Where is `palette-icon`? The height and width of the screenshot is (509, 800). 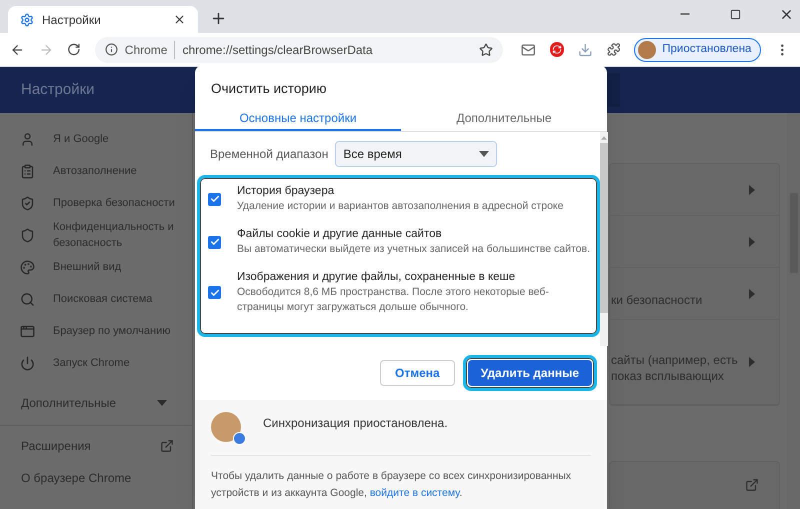
palette-icon is located at coordinates (27, 267).